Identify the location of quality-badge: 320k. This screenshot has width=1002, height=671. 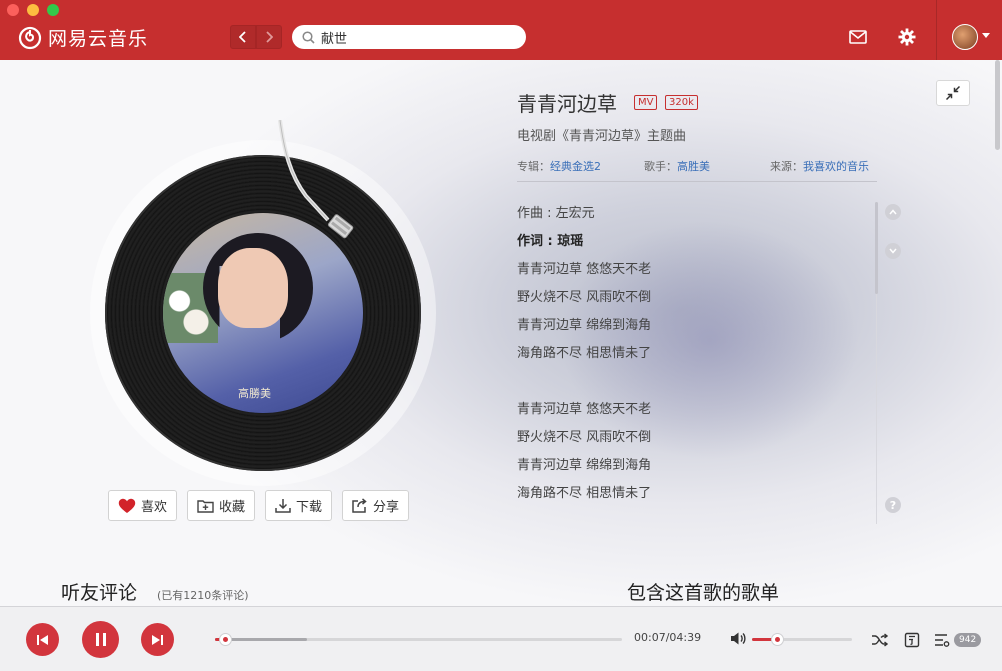
(681, 102).